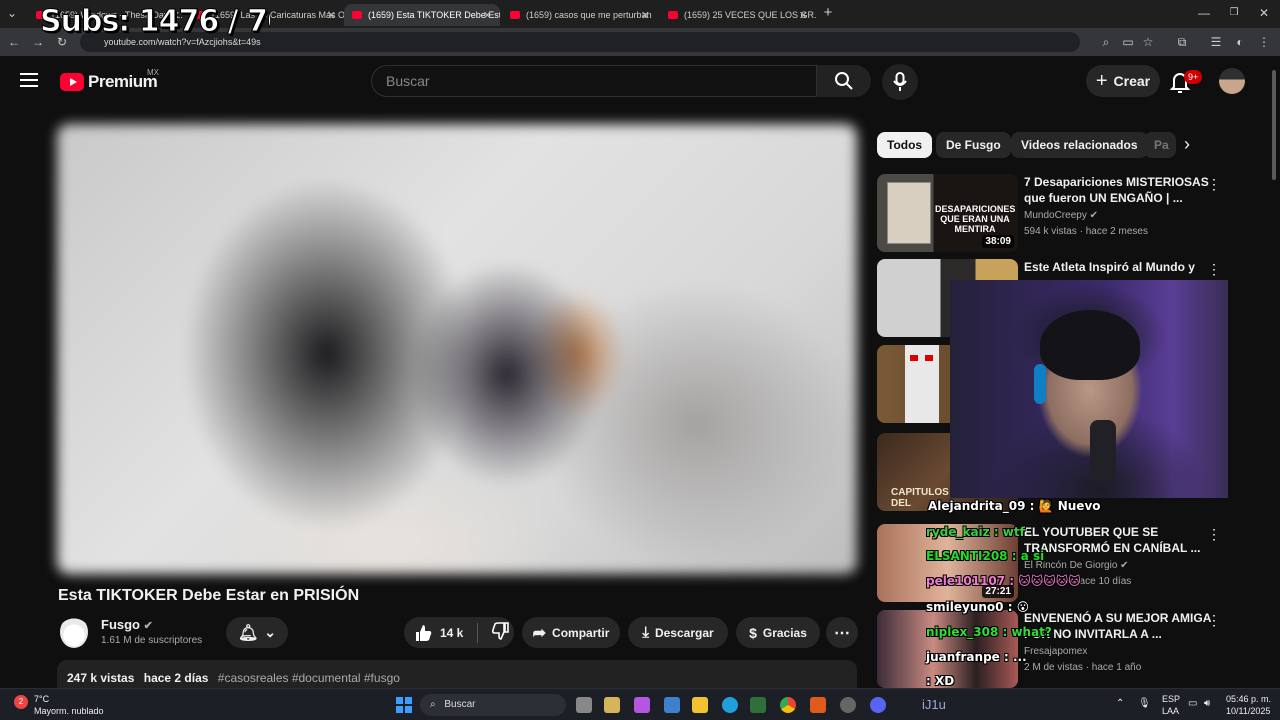 This screenshot has height=720, width=1280. What do you see at coordinates (905, 145) in the screenshot?
I see `chip-todos: Todos` at bounding box center [905, 145].